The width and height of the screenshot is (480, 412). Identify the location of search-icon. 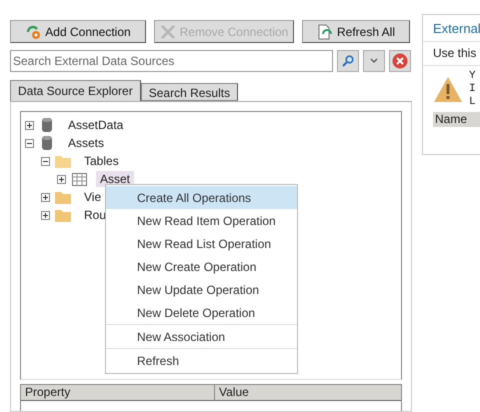
(348, 61).